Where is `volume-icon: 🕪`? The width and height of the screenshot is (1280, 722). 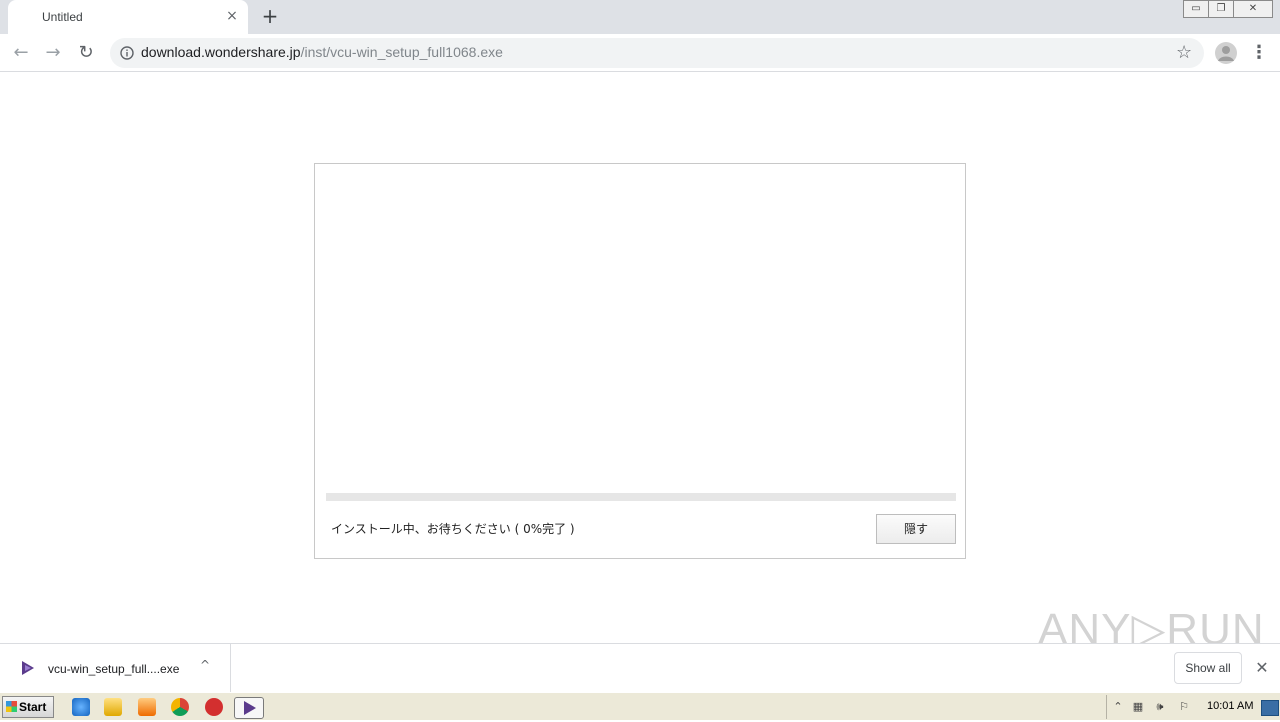
volume-icon: 🕪 is located at coordinates (1160, 707).